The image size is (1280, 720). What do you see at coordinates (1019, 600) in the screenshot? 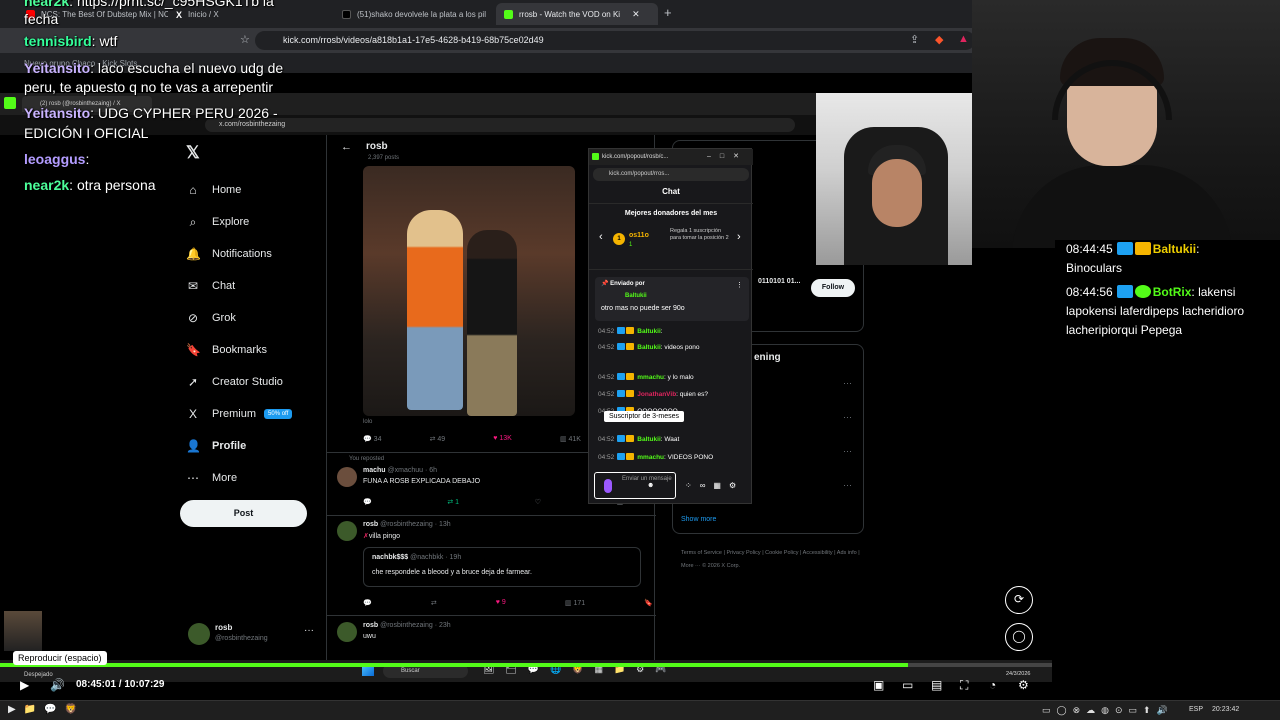
I see `theatre-mode-icon: ⟳` at bounding box center [1019, 600].